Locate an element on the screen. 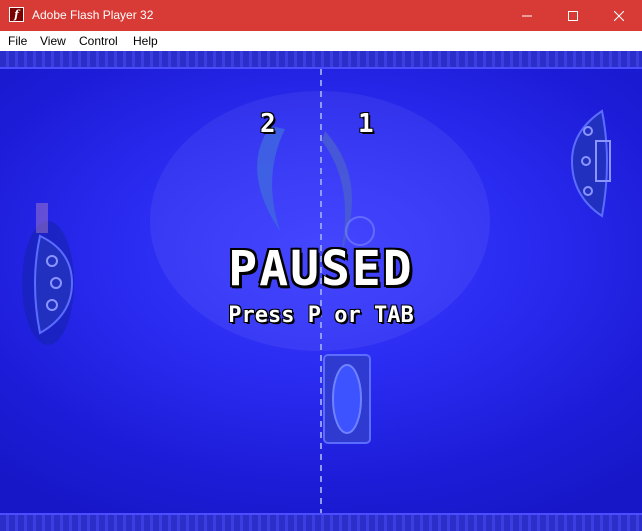  flash-player-icon: f is located at coordinates (16, 14).